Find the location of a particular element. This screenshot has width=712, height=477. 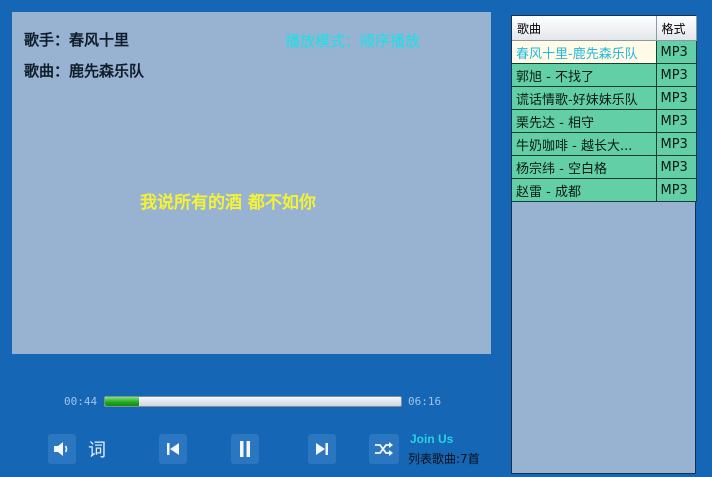

play-mode-value: 顺序播放 is located at coordinates (390, 41).